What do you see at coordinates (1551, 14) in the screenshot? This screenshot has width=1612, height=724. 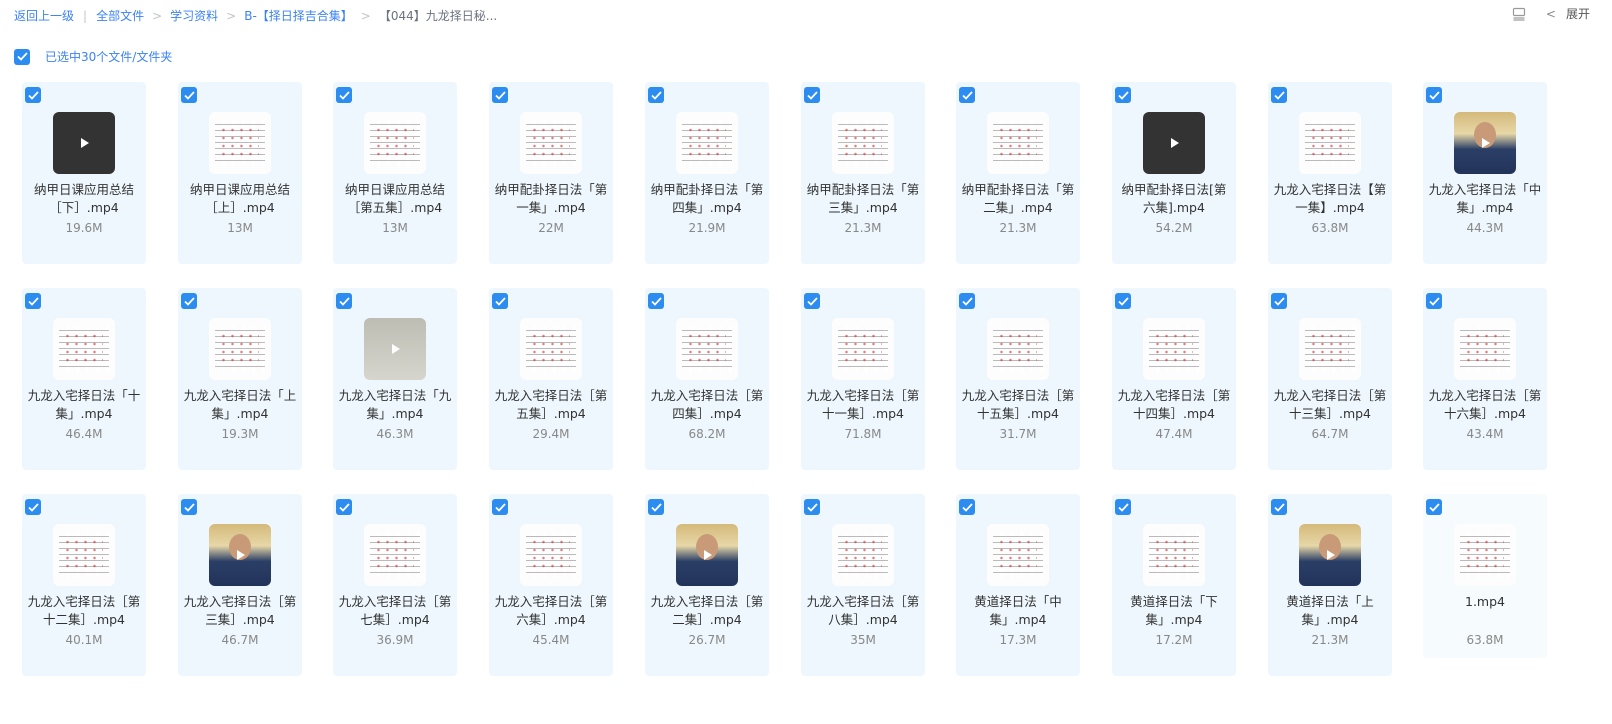 I see `chevron-left-icon: <` at bounding box center [1551, 14].